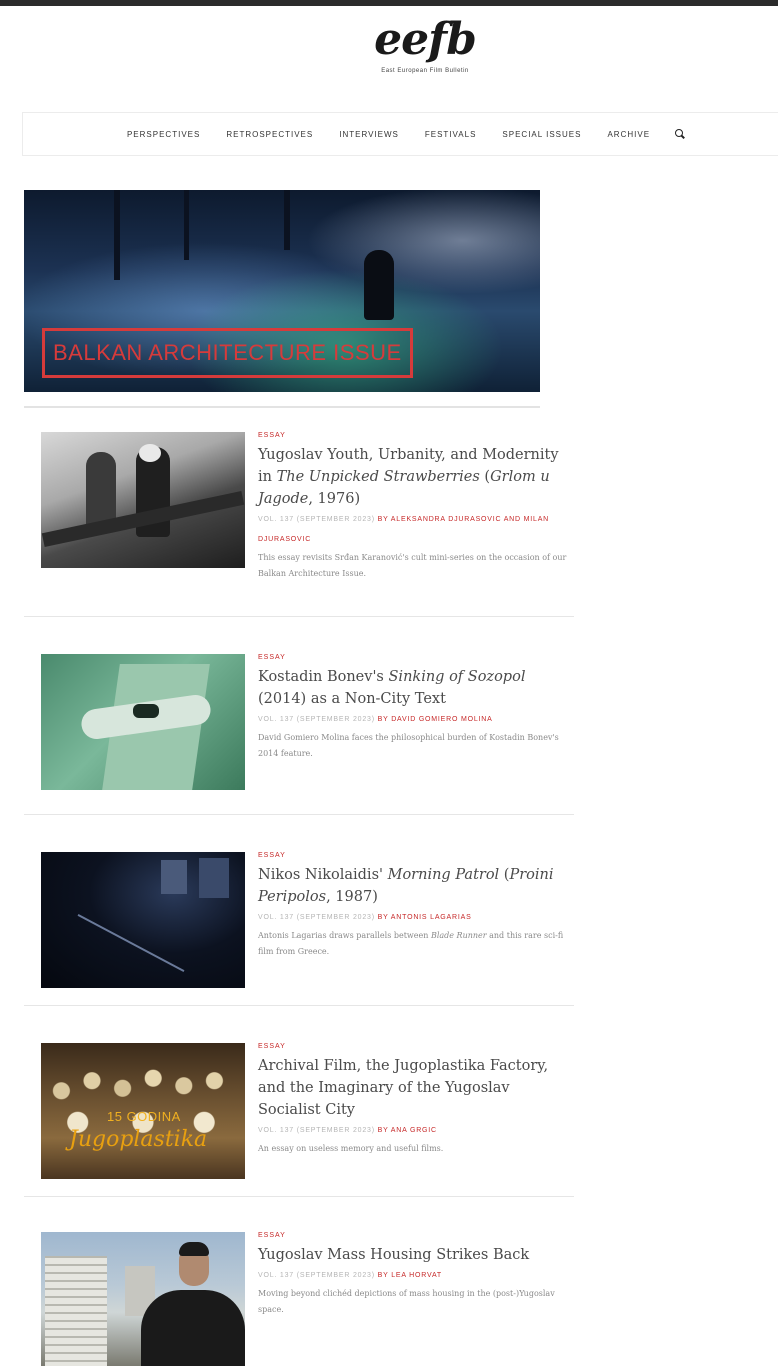 This screenshot has height=1366, width=778. Describe the element at coordinates (413, 1255) in the screenshot. I see `article-title: Yugoslav Mass Housing Strikes Back` at that location.